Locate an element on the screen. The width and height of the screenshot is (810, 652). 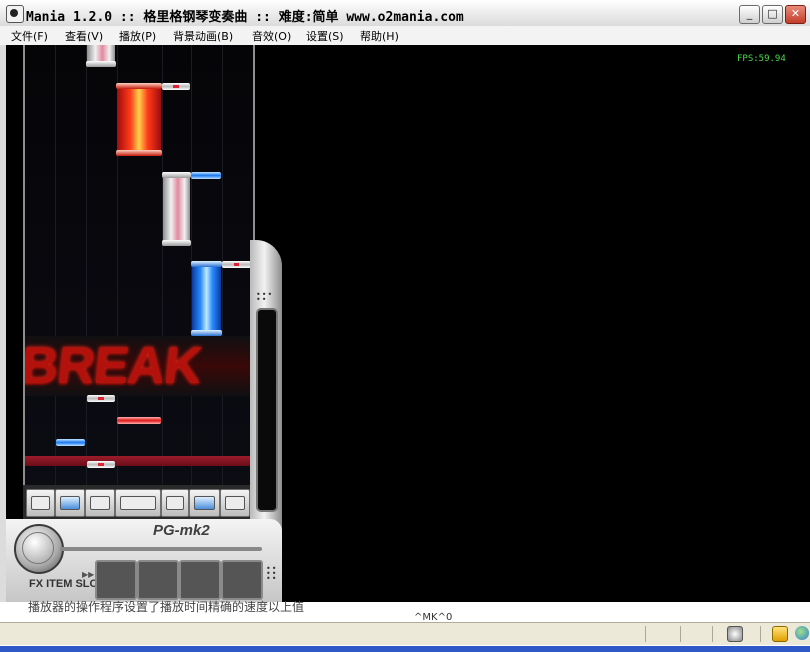
knob-ring is located at coordinates (38, 548).